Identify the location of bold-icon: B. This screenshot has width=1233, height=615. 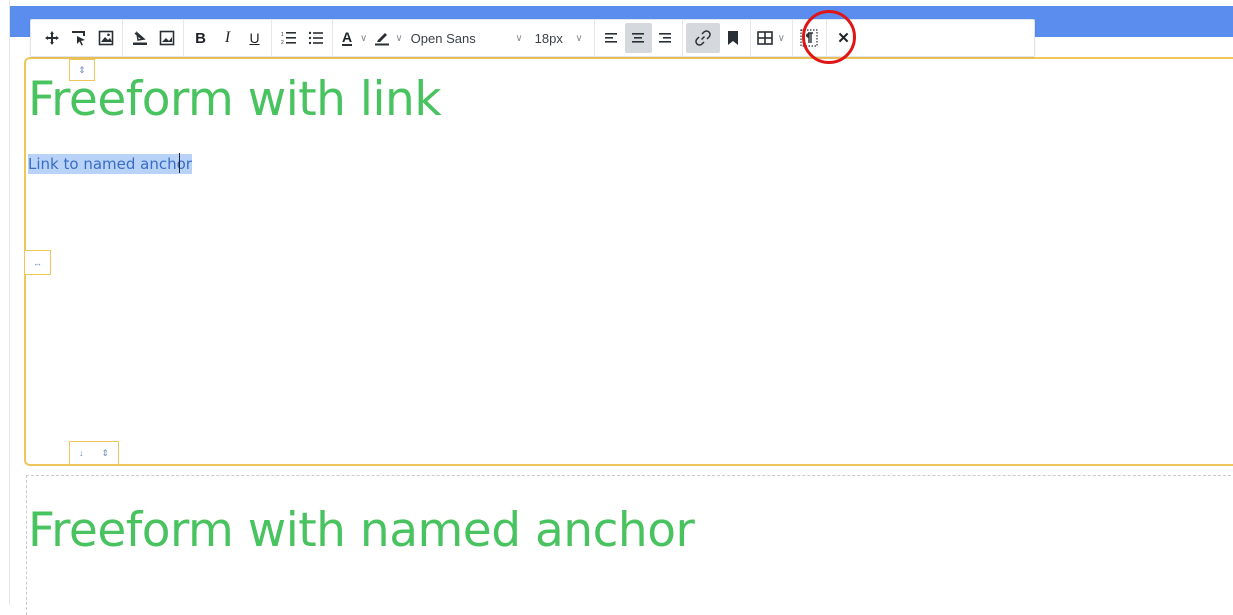
(200, 38).